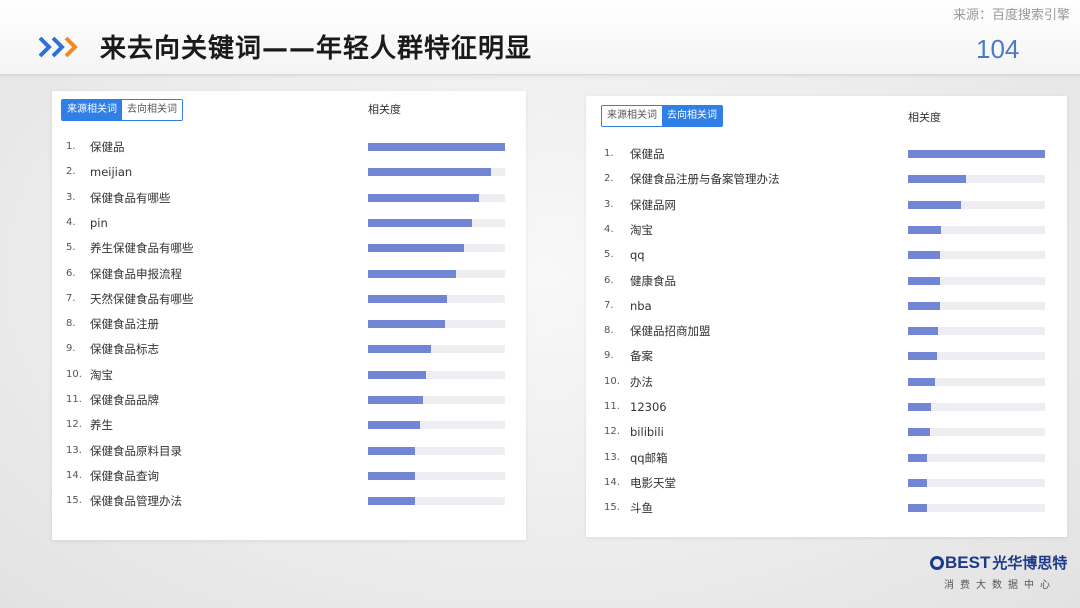 This screenshot has height=608, width=1080. What do you see at coordinates (289, 501) in the screenshot?
I see `keyword-row: 15. 保健食品管理办法` at bounding box center [289, 501].